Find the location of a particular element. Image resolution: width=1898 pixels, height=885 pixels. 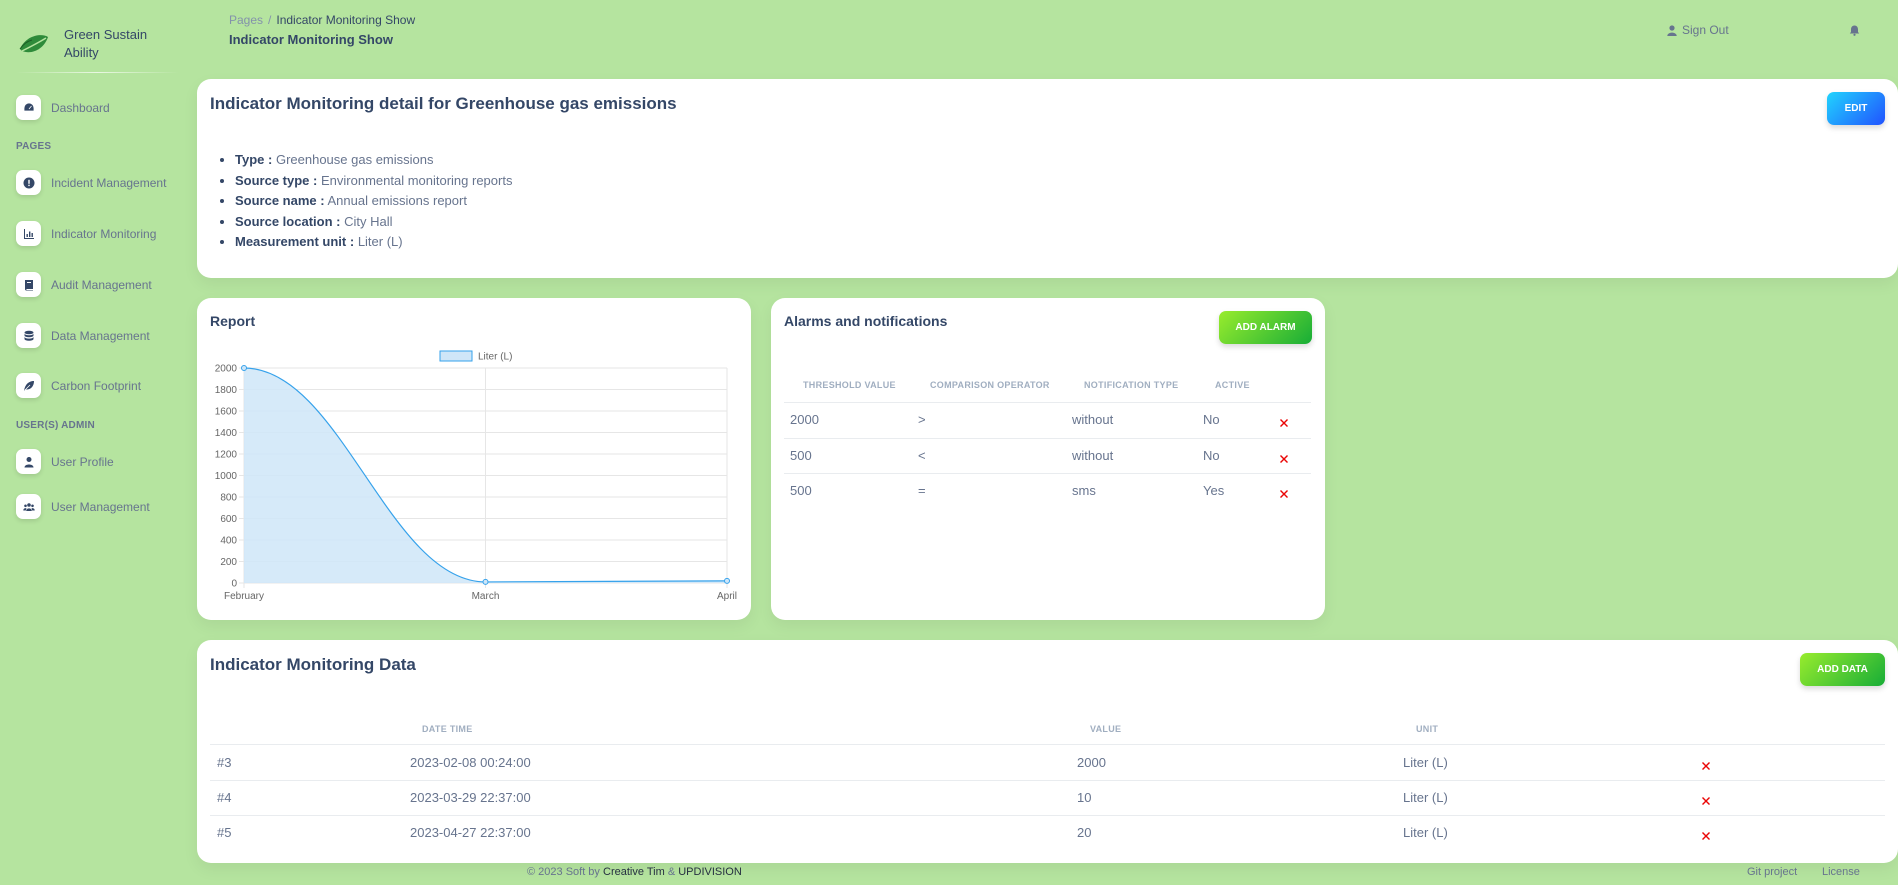

cell-id: #4 is located at coordinates (224, 797).